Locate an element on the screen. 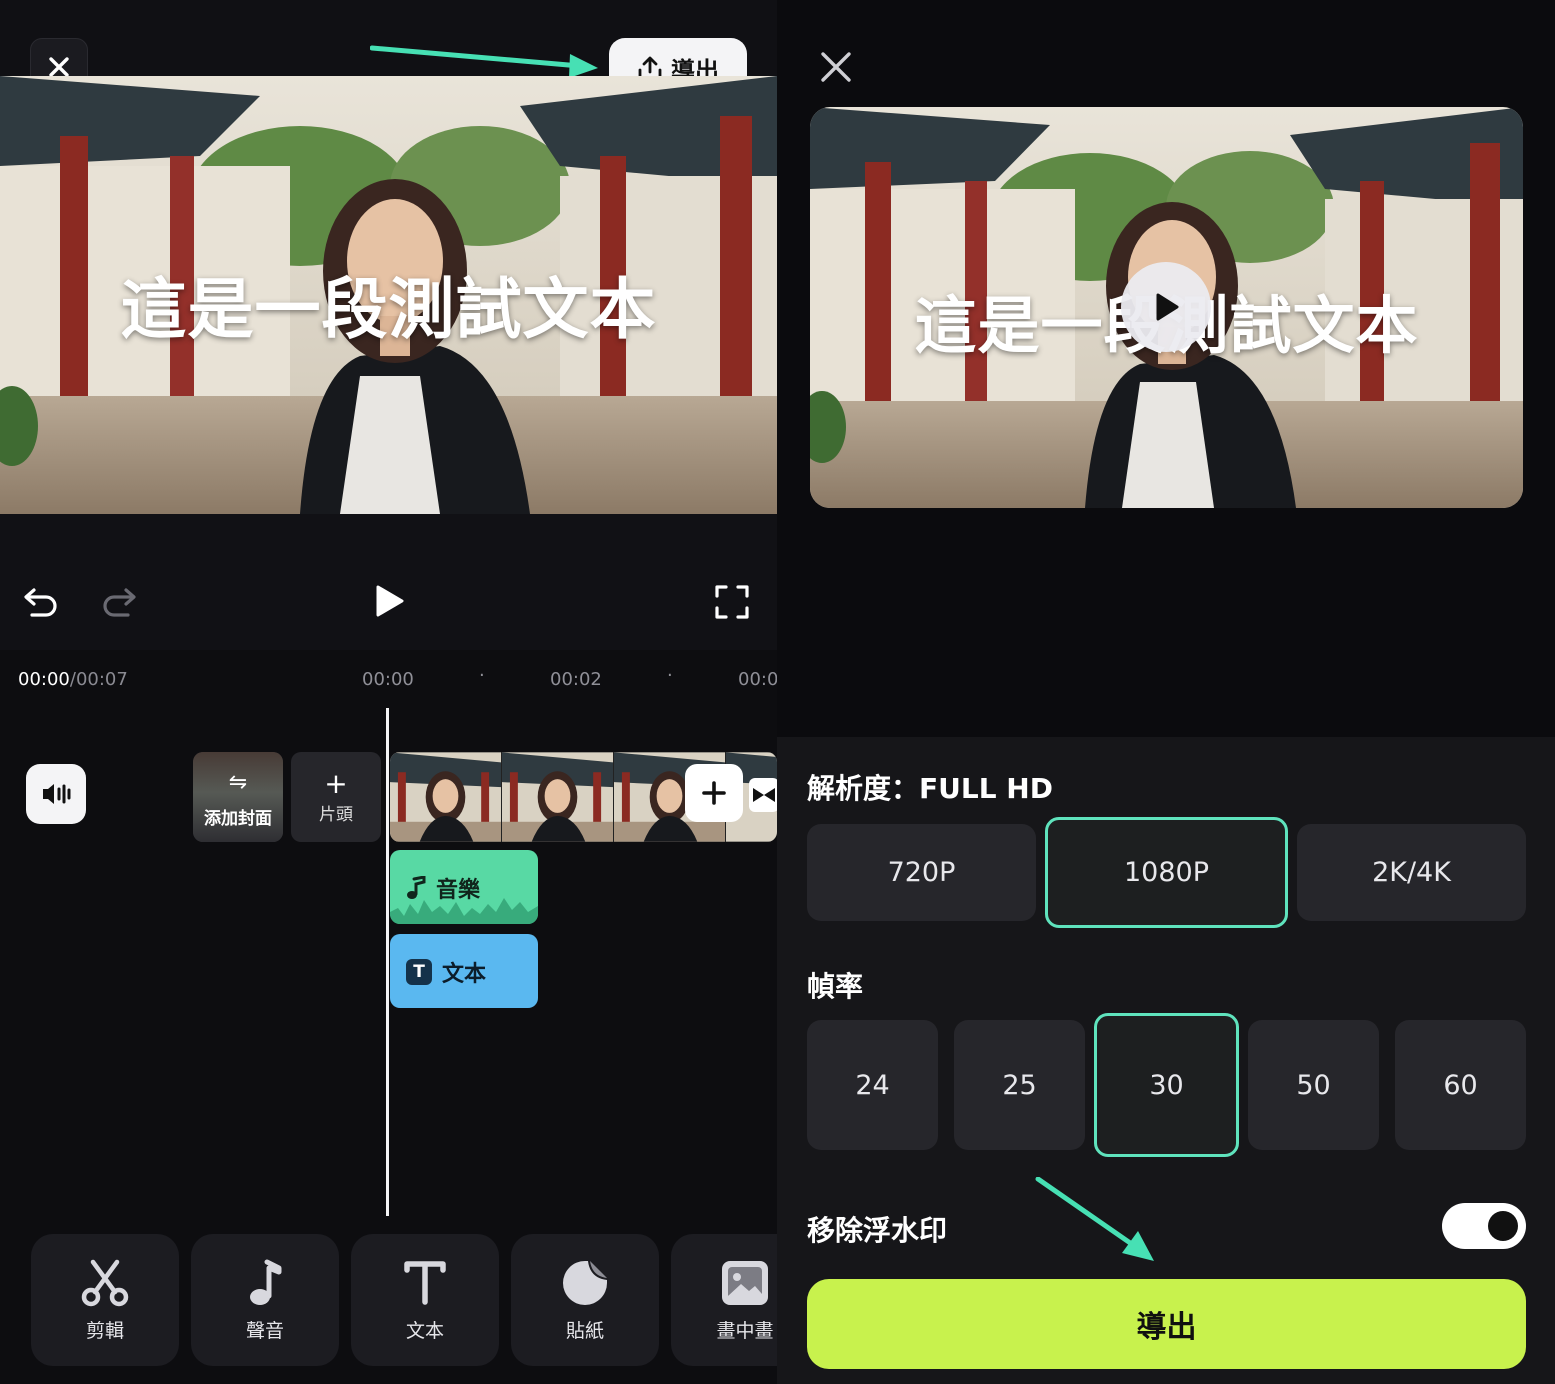 The height and width of the screenshot is (1384, 1555). remove-watermark-toggle is located at coordinates (1484, 1226).